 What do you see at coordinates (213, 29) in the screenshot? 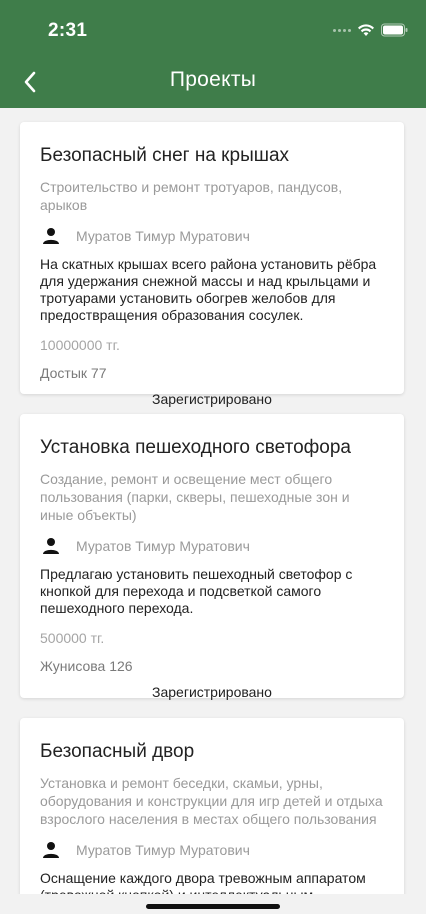
I see `status-bar: 2:31` at bounding box center [213, 29].